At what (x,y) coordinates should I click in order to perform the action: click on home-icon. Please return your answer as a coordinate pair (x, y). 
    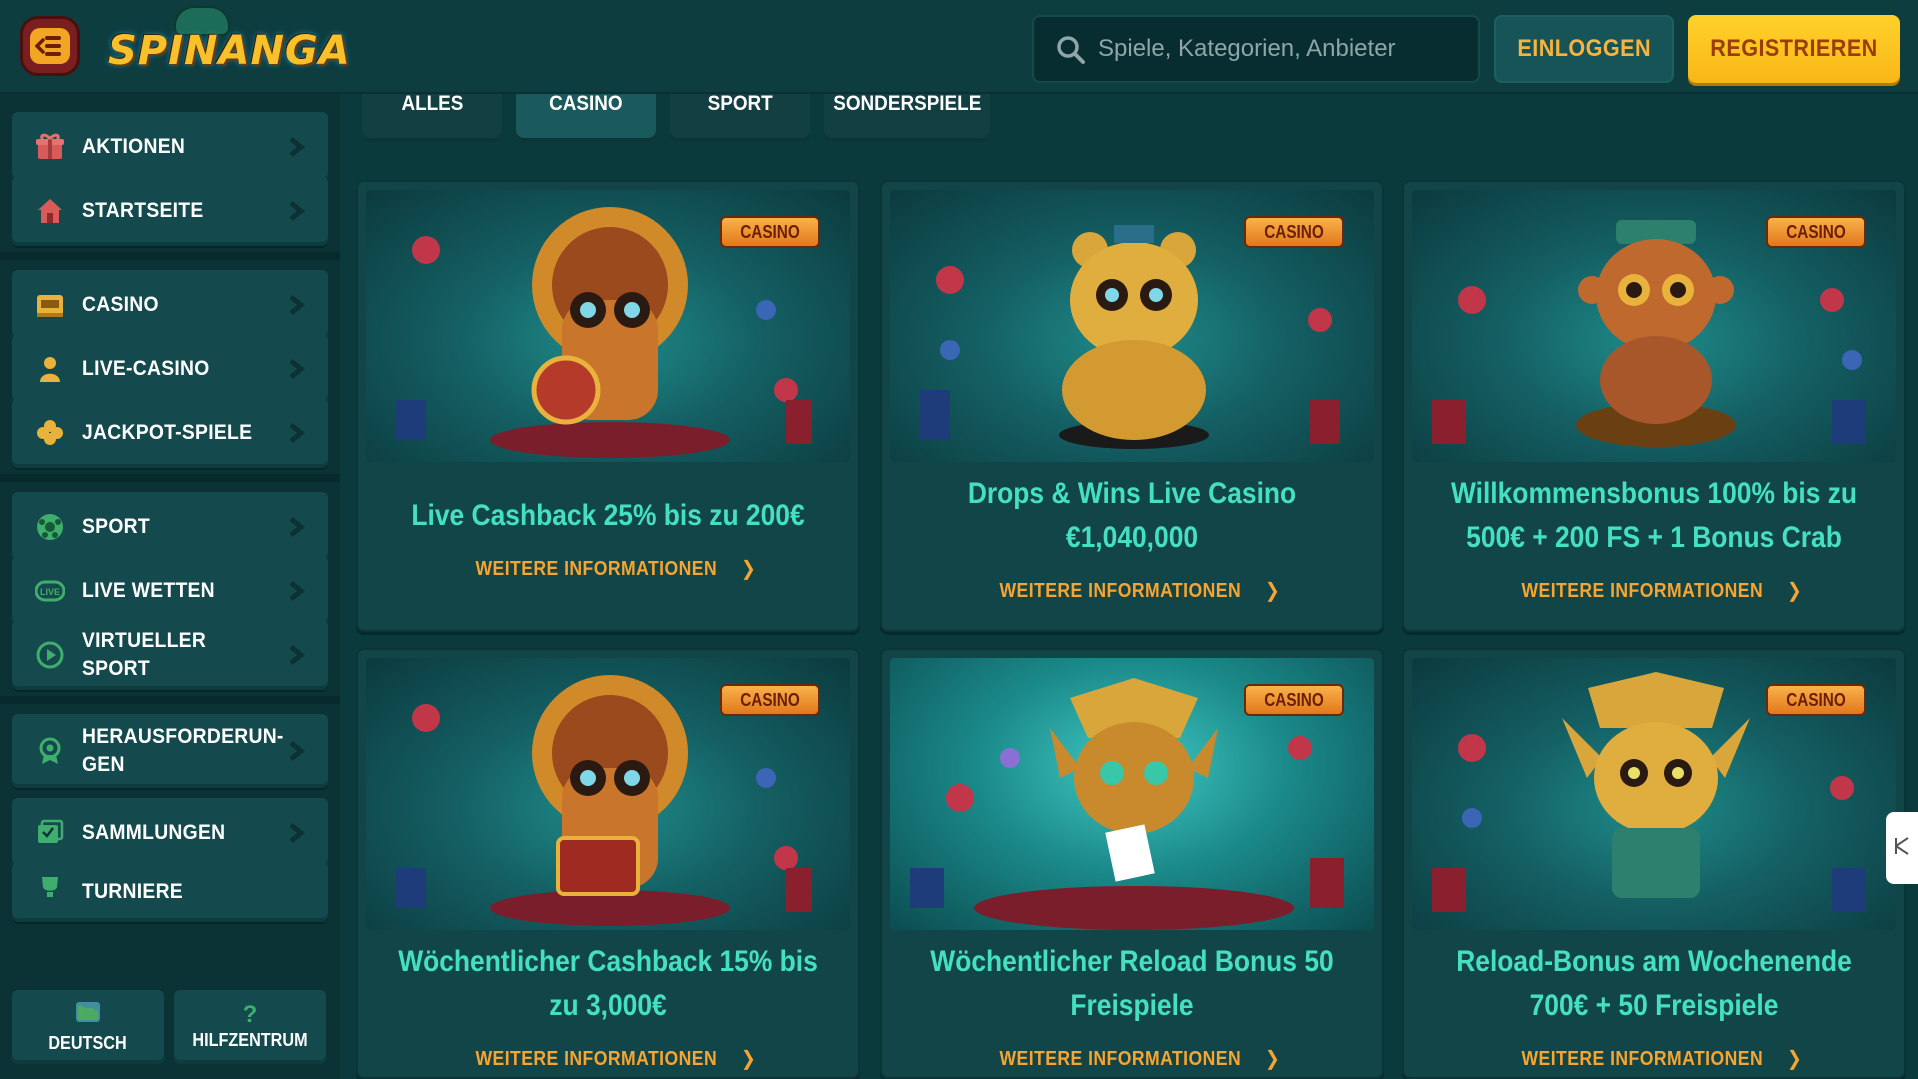
    Looking at the image, I should click on (50, 211).